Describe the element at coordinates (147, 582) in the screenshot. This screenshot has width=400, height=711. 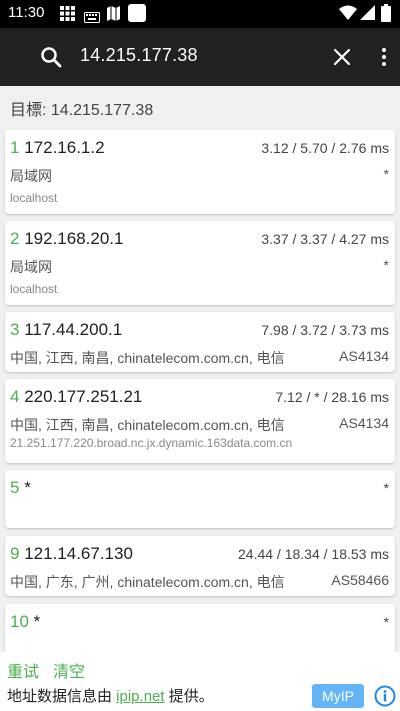
I see `hop-location: 中国, 广东, 广州, chinatelecom.com.cn, 电信` at that location.